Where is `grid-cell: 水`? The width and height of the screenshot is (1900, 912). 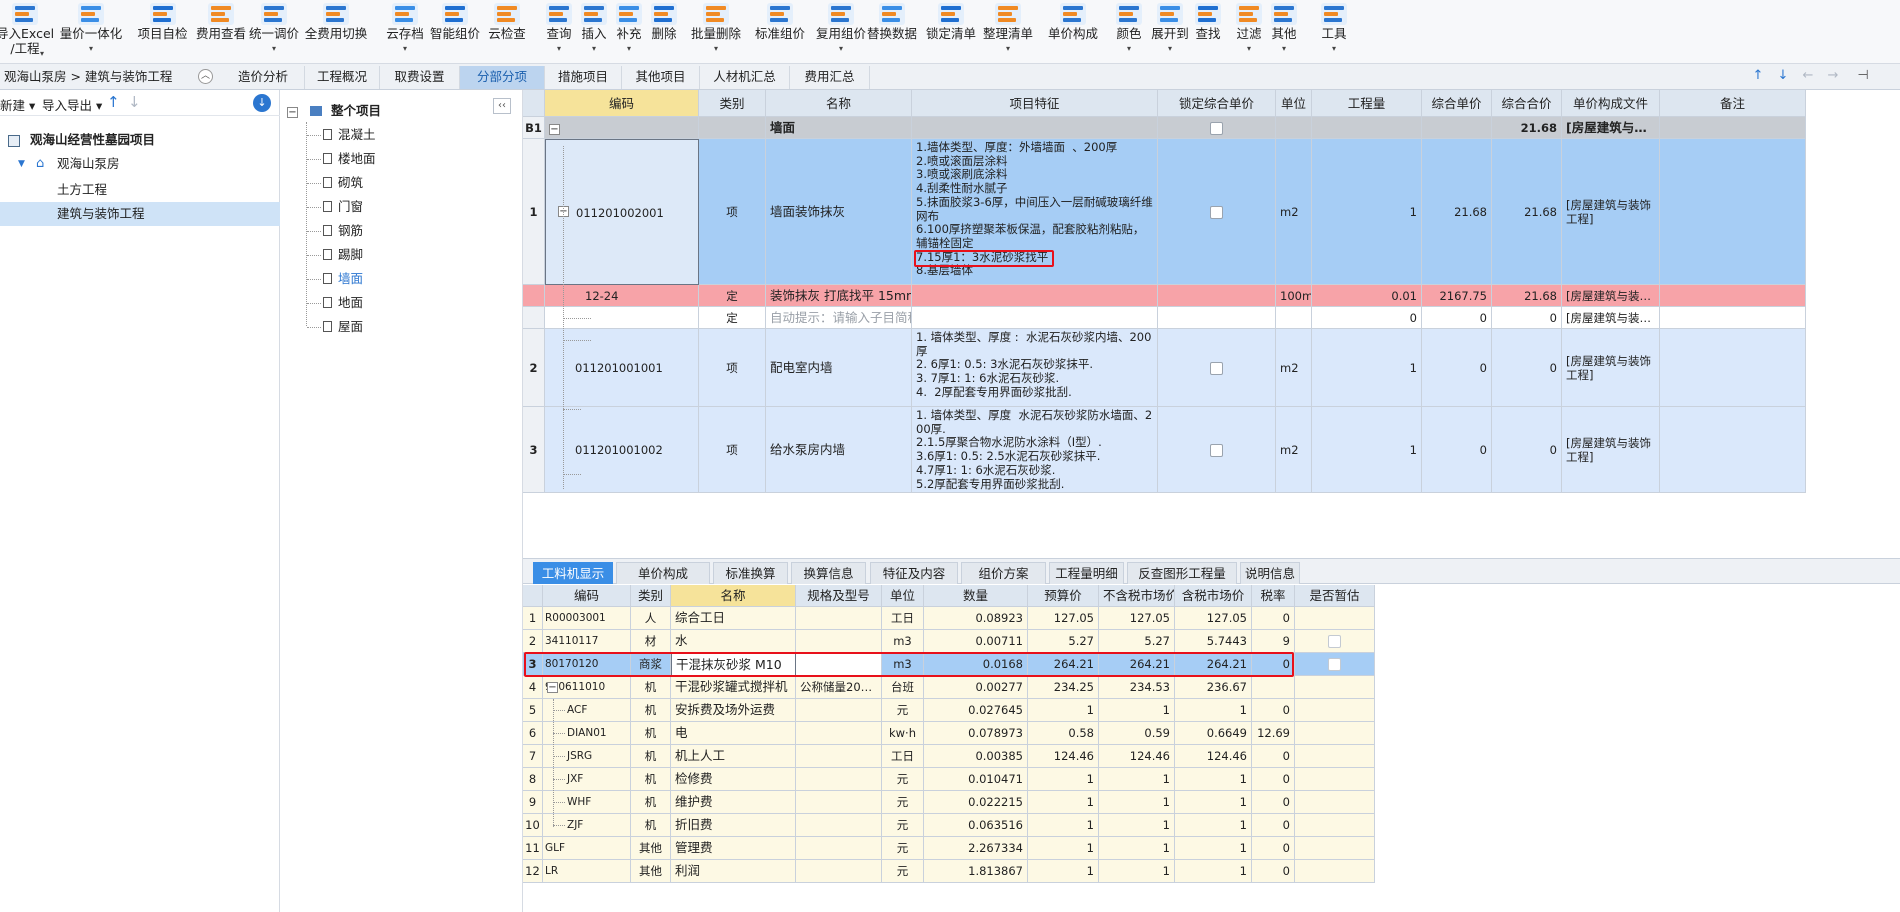
grid-cell: 水 is located at coordinates (733, 641).